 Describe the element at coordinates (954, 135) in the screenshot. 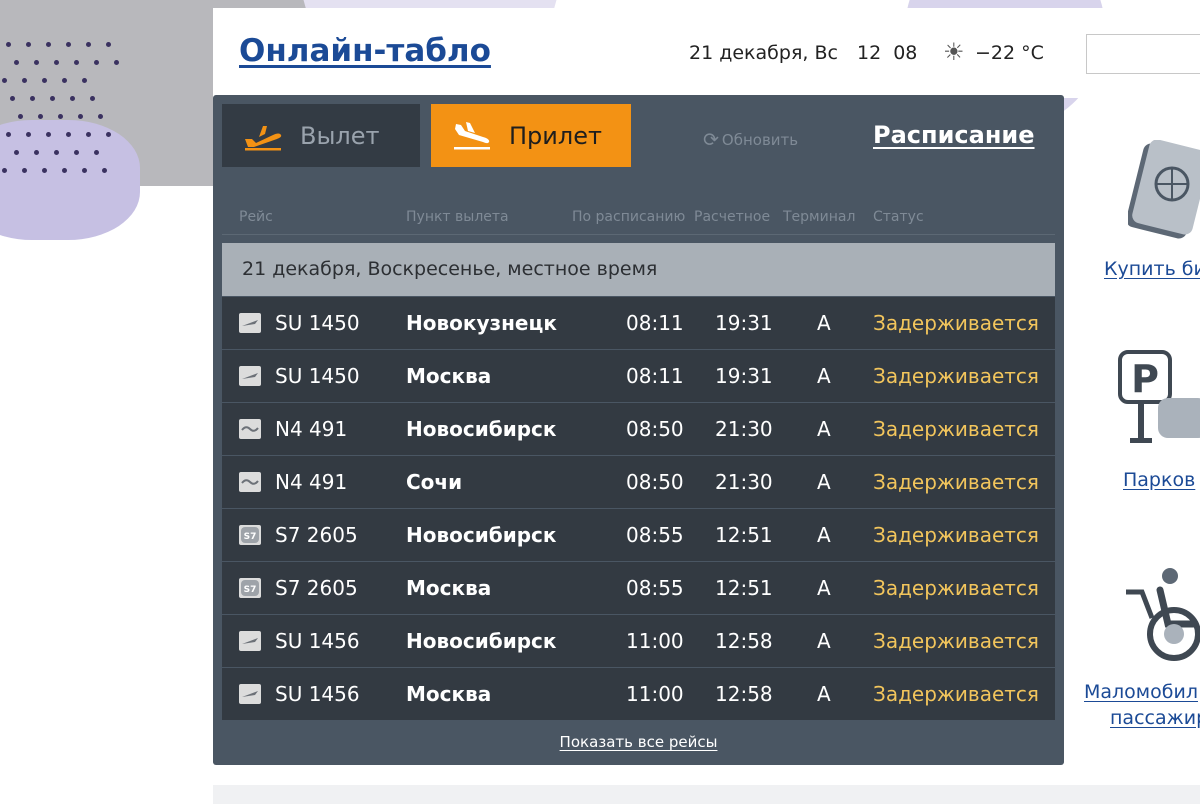

I see `schedule-link: Расписание` at that location.